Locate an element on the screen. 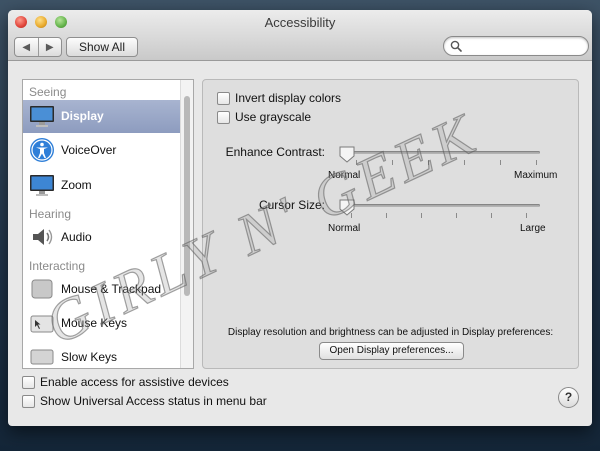 The width and height of the screenshot is (600, 451). sidebar-item-label: Display is located at coordinates (82, 116).